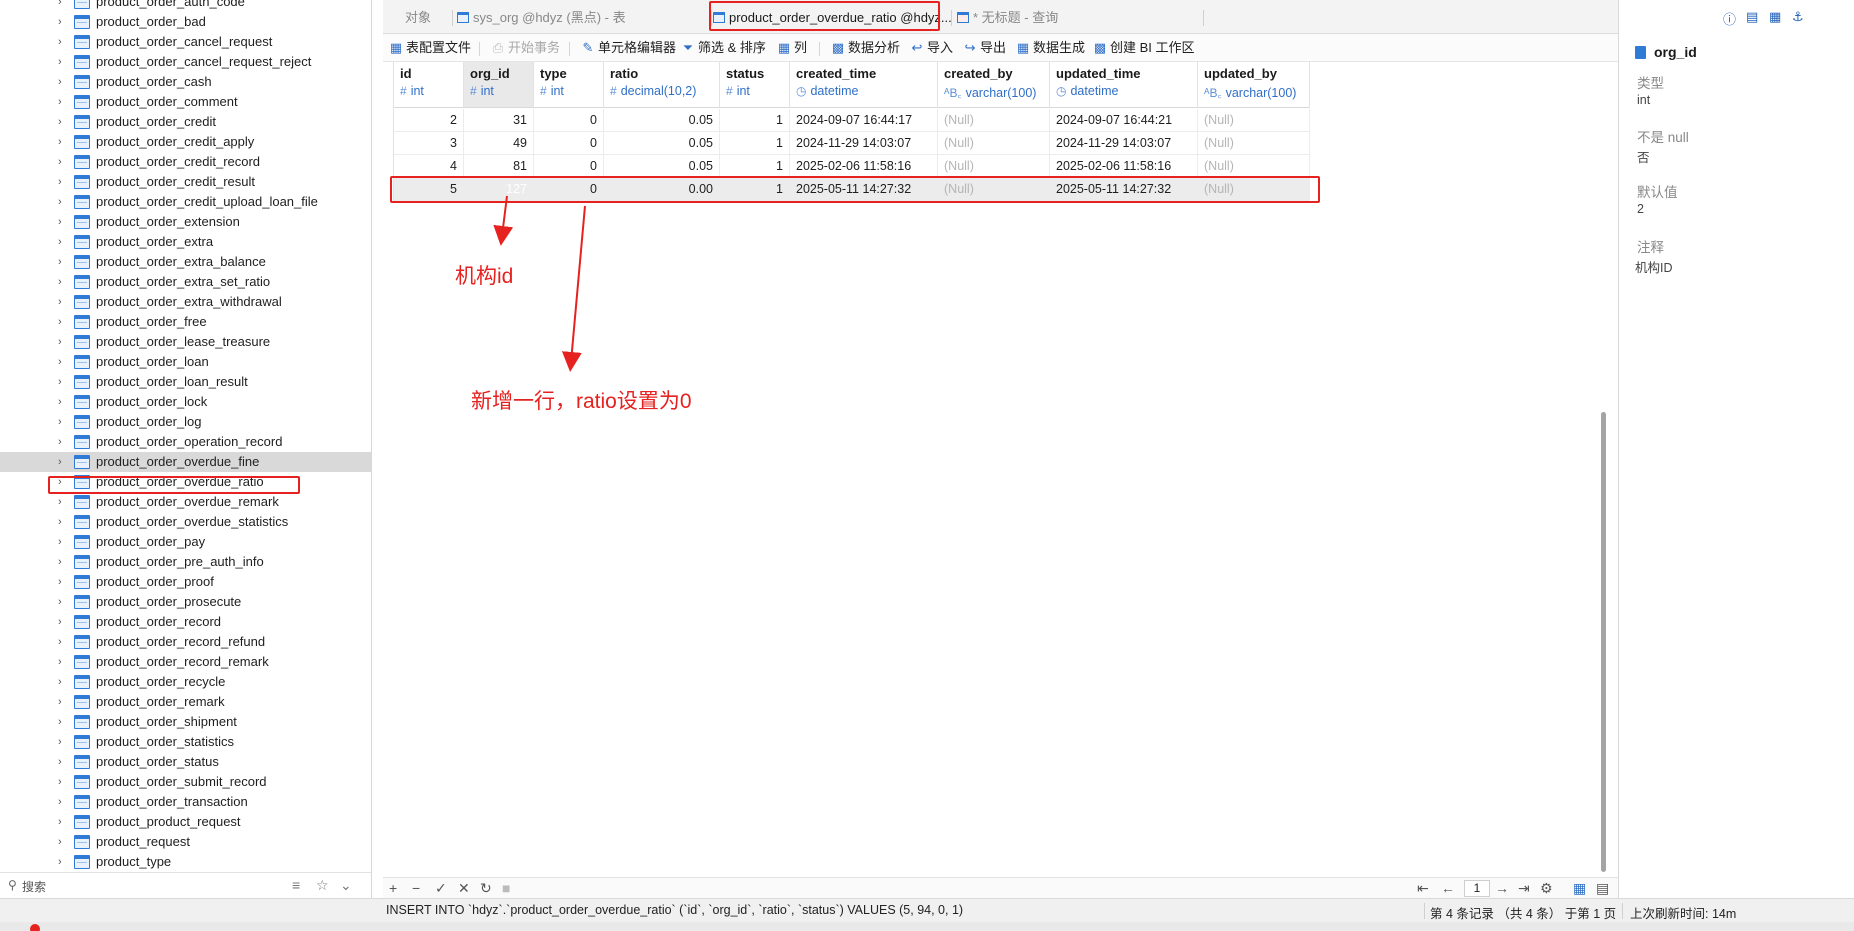  Describe the element at coordinates (185, 782) in the screenshot. I see `sidebar-table-item: › product_order_submit_record` at that location.